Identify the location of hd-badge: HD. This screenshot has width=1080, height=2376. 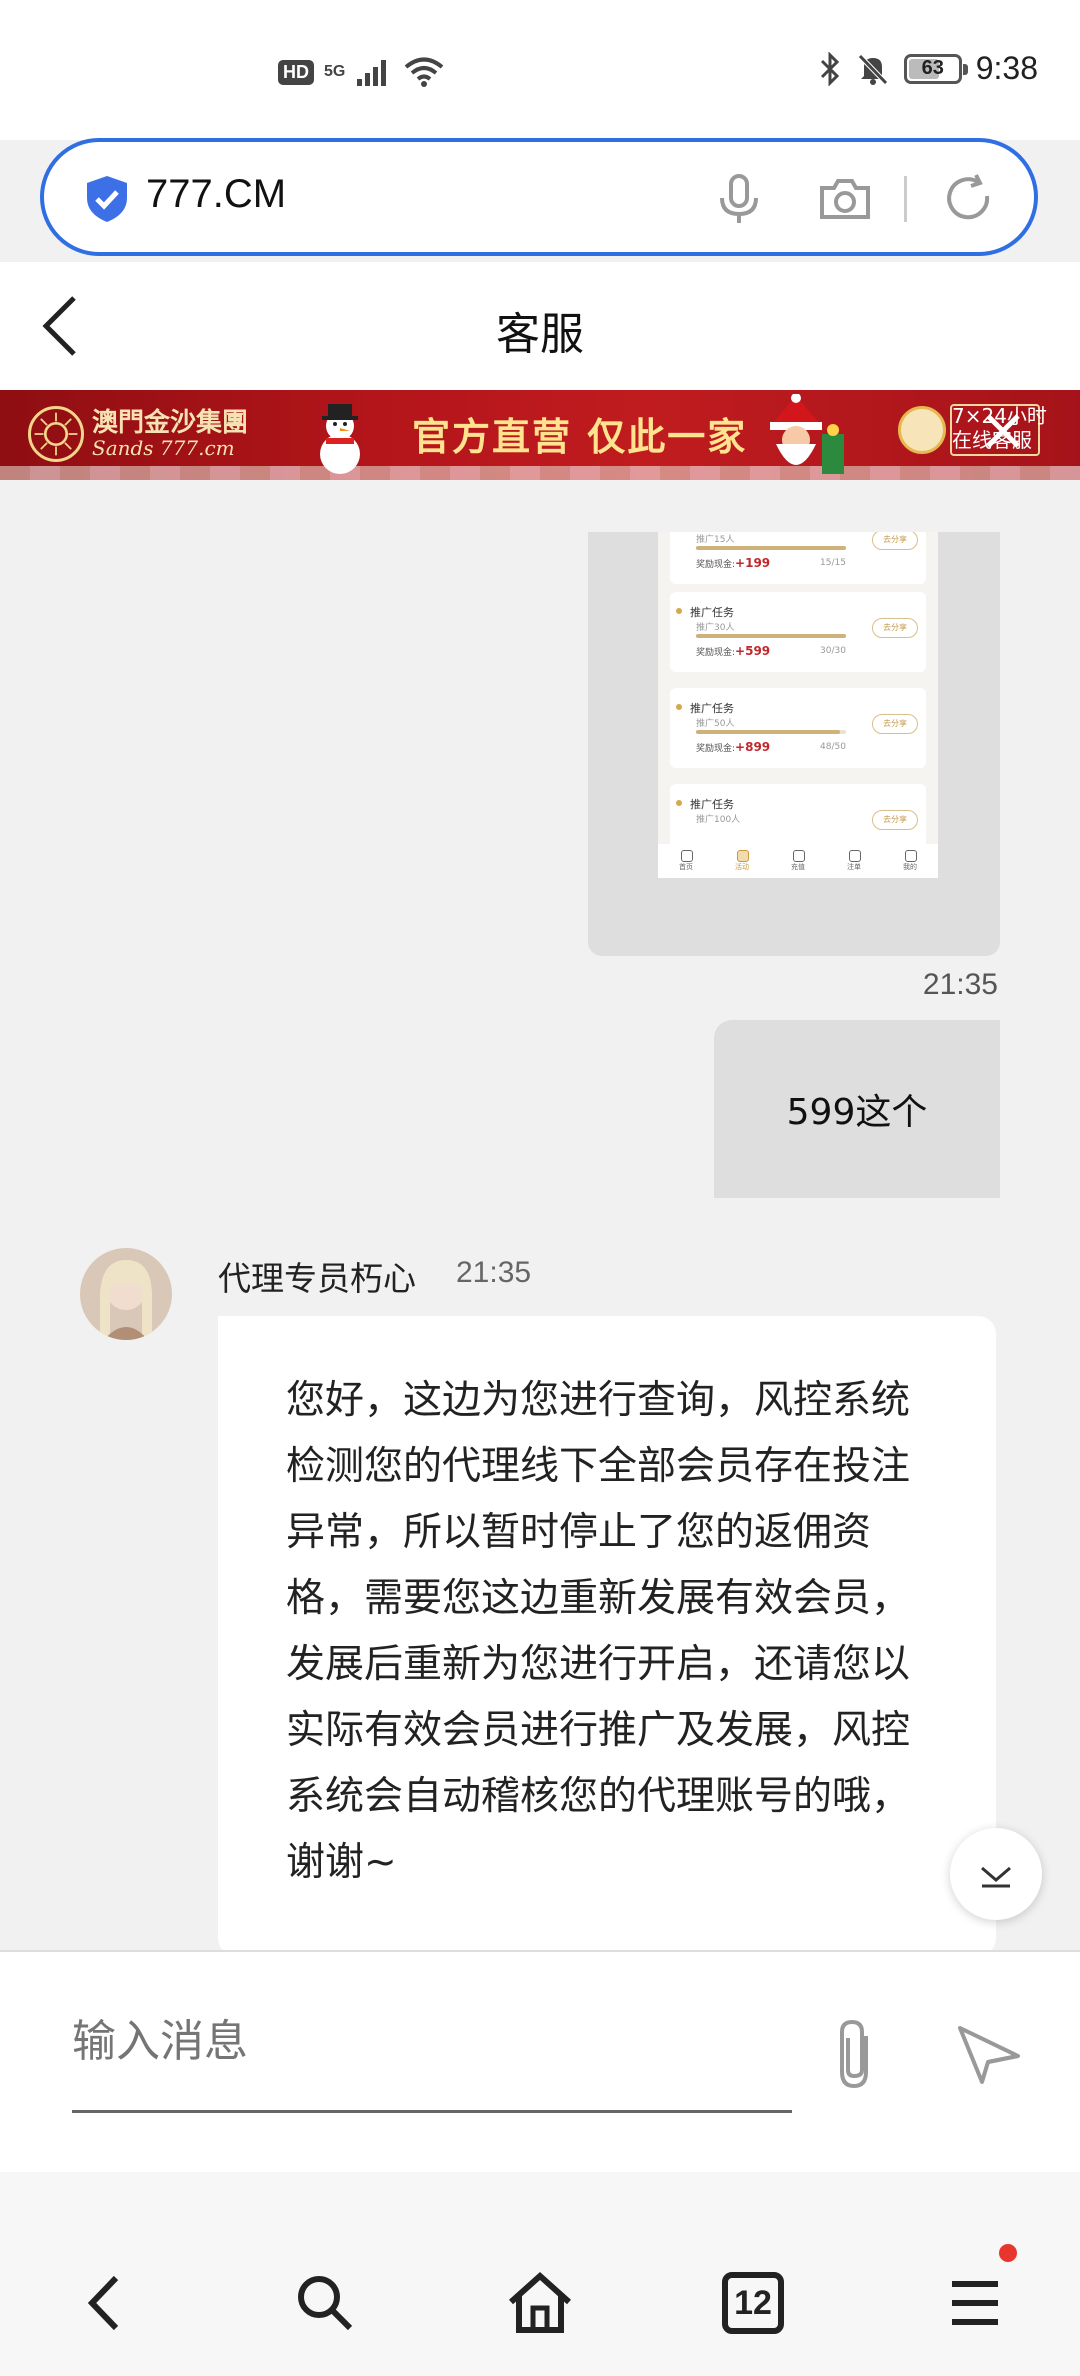
(296, 72).